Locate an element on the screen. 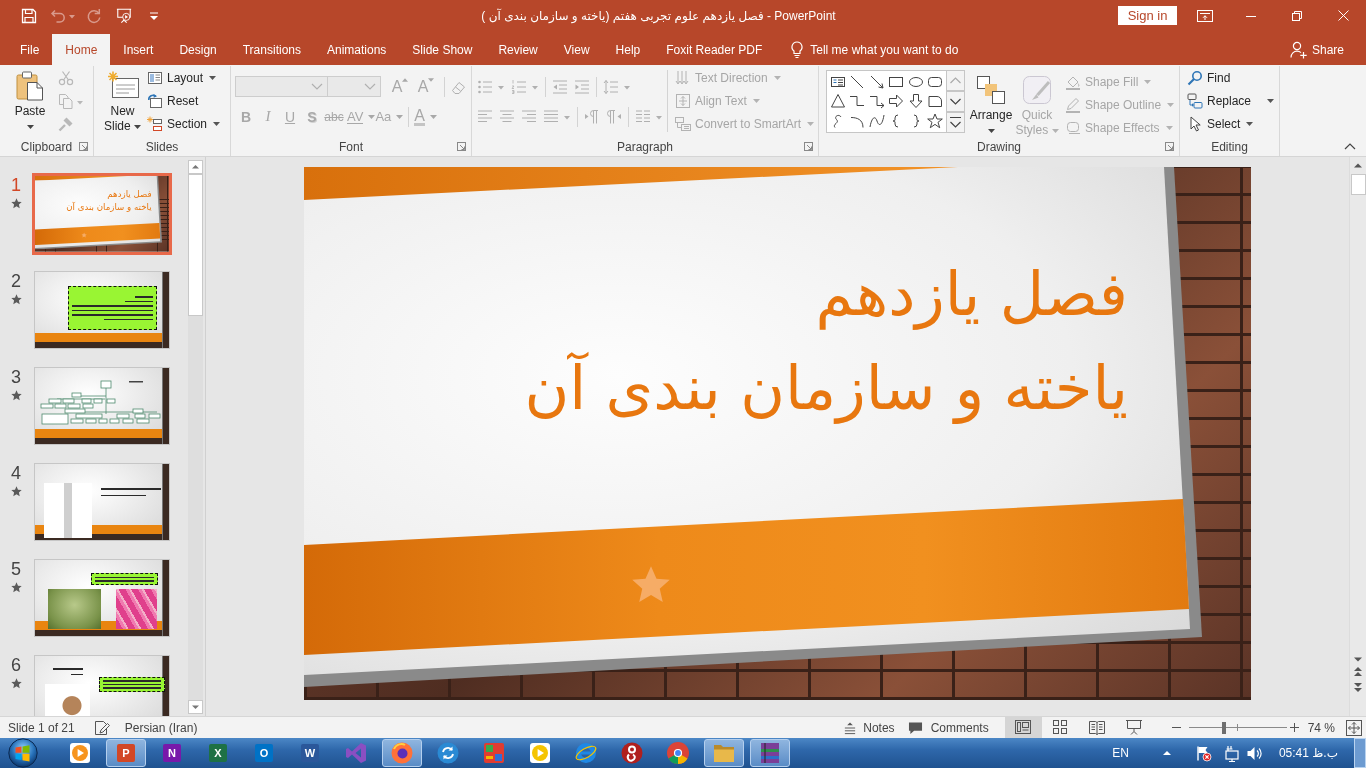  colored-blocks-icon is located at coordinates (494, 753).